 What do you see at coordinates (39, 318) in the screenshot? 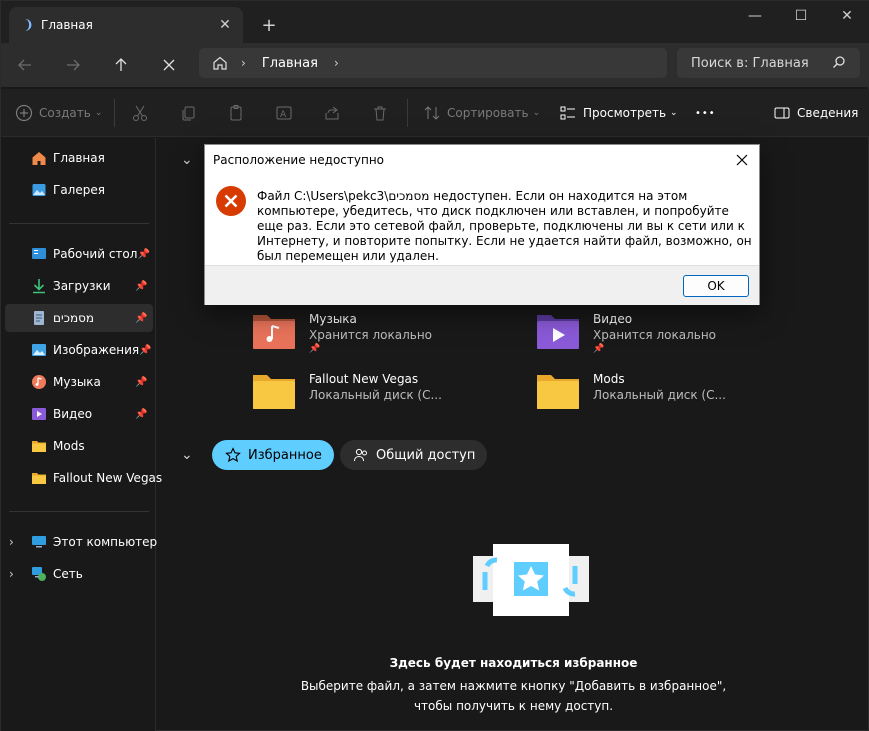
I see `documents-icon` at bounding box center [39, 318].